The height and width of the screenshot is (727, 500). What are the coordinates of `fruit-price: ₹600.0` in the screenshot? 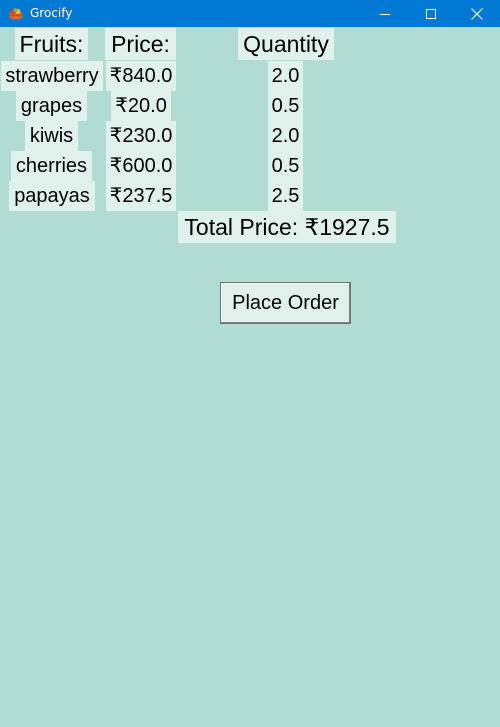 It's located at (141, 166).